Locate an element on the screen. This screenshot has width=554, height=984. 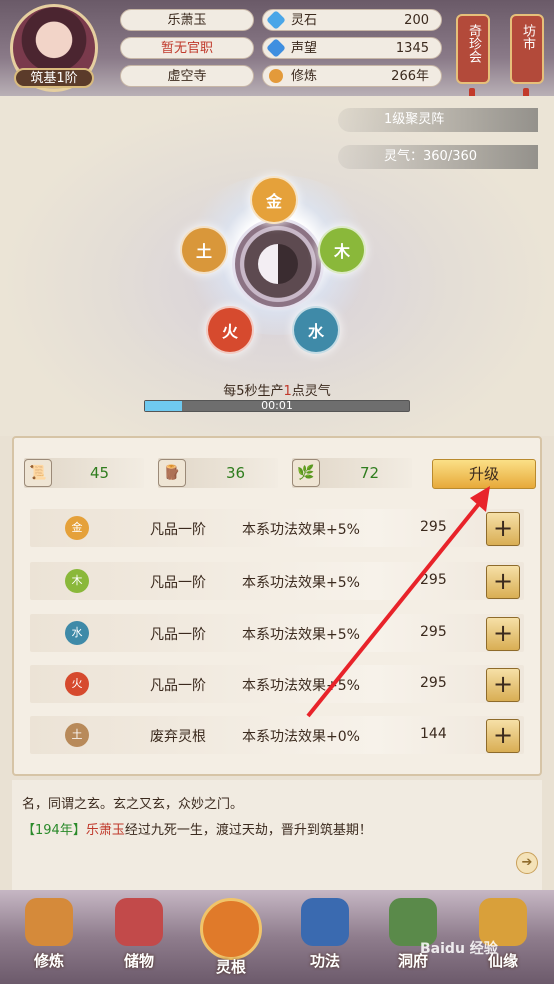
nav-spirit-root: 灵根 is located at coordinates (231, 939).